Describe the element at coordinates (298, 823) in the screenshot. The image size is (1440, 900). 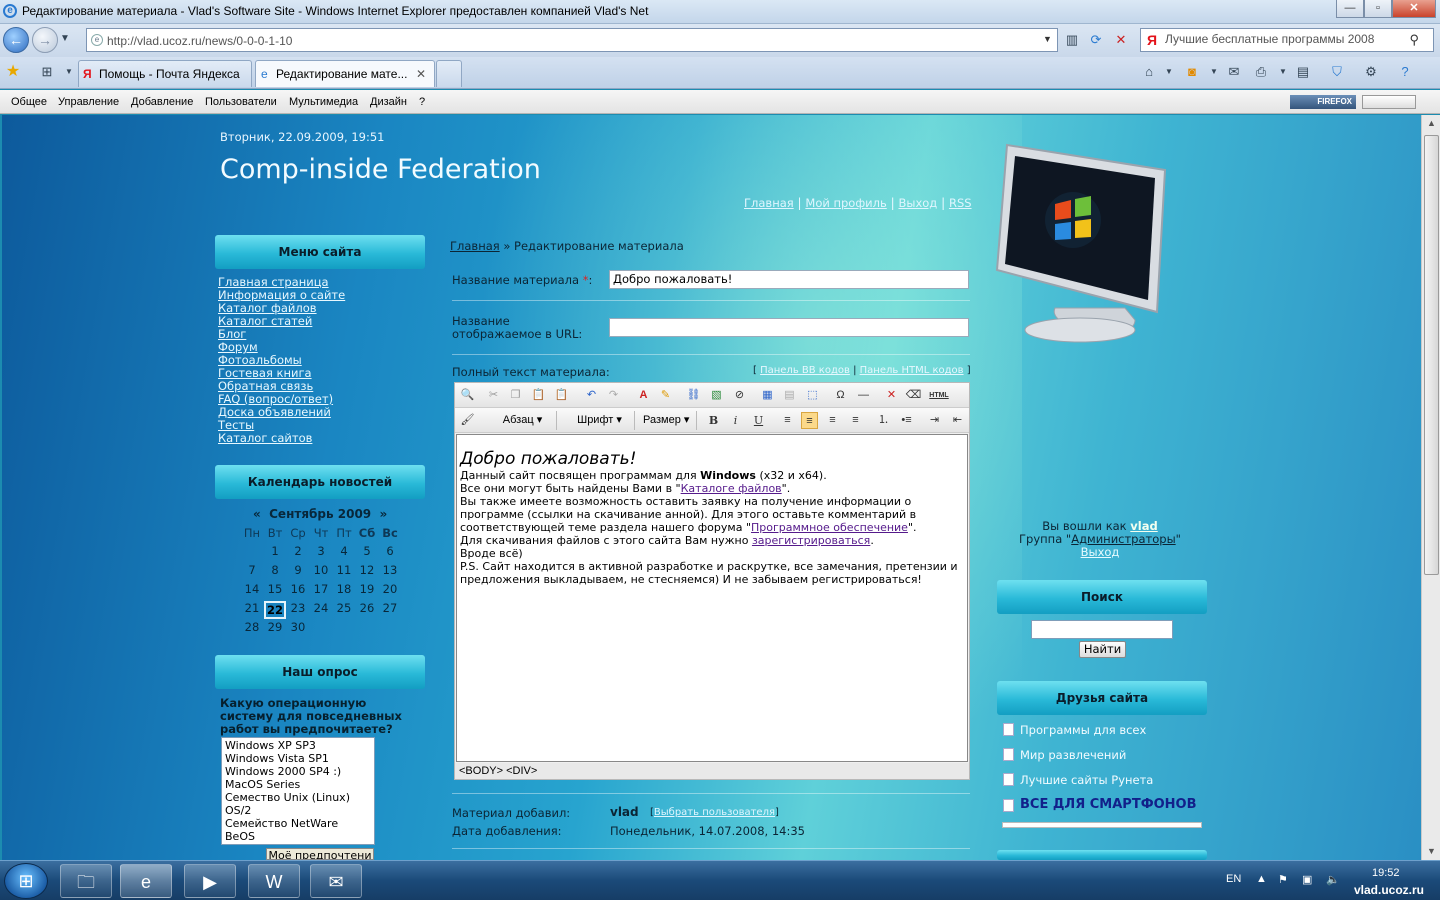
I see `poll-option: Семейство NetWare` at that location.